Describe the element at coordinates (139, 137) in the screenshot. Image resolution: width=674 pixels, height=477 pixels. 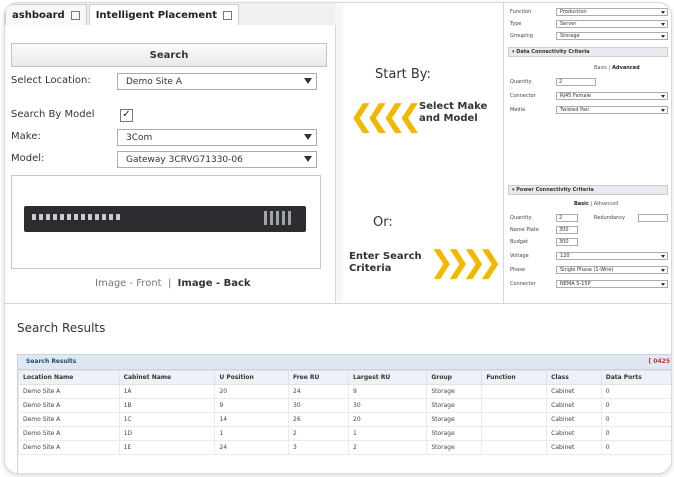
I see `make-value: 3Com` at that location.